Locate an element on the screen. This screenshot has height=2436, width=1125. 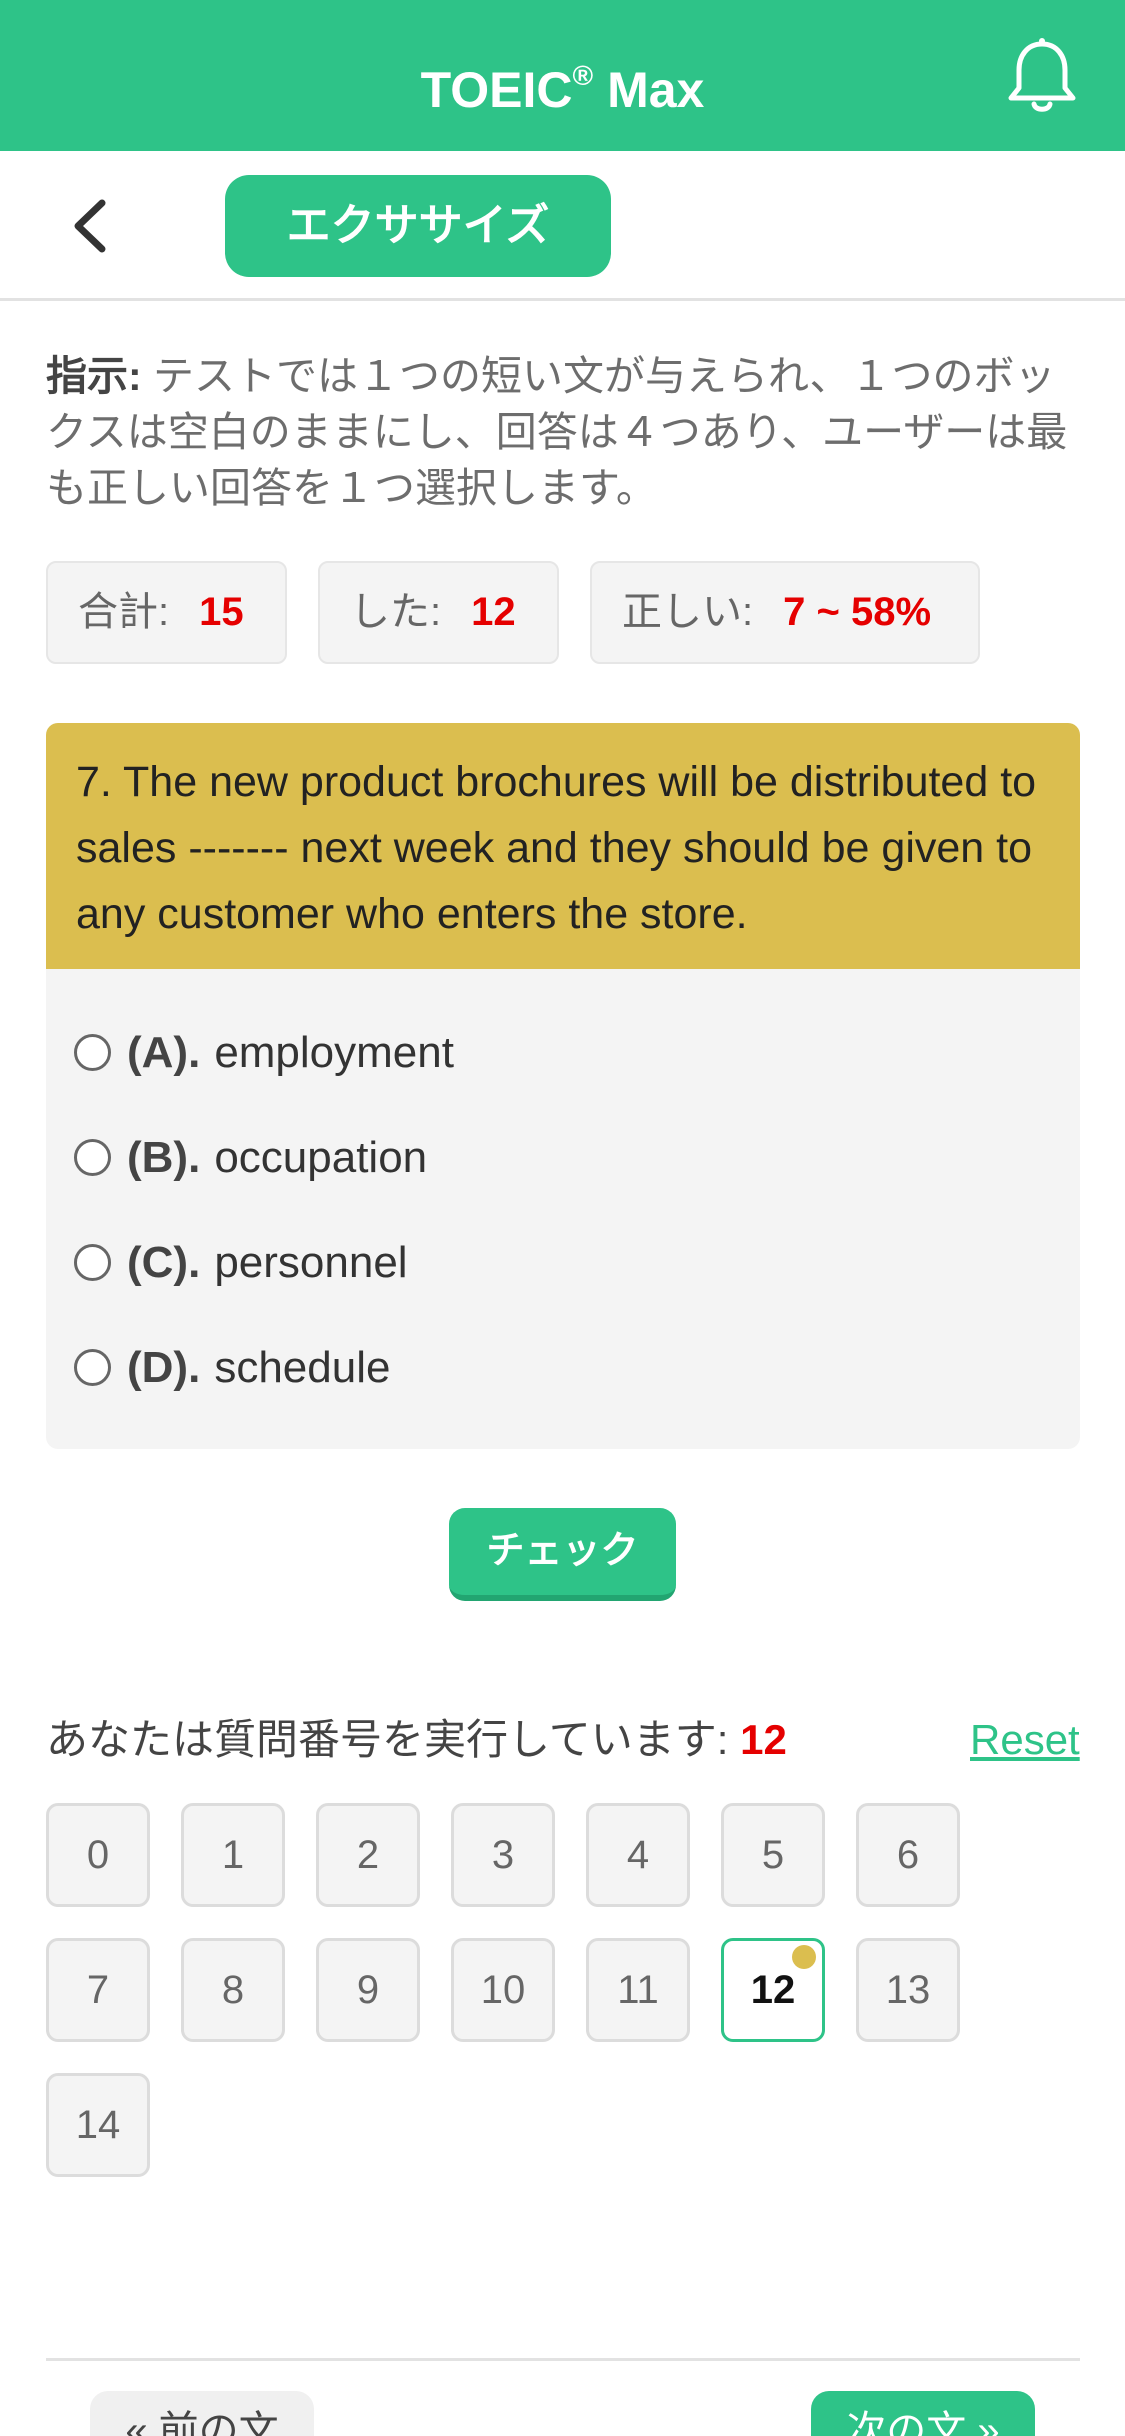
sub-header: エクササイズ is located at coordinates (562, 226).